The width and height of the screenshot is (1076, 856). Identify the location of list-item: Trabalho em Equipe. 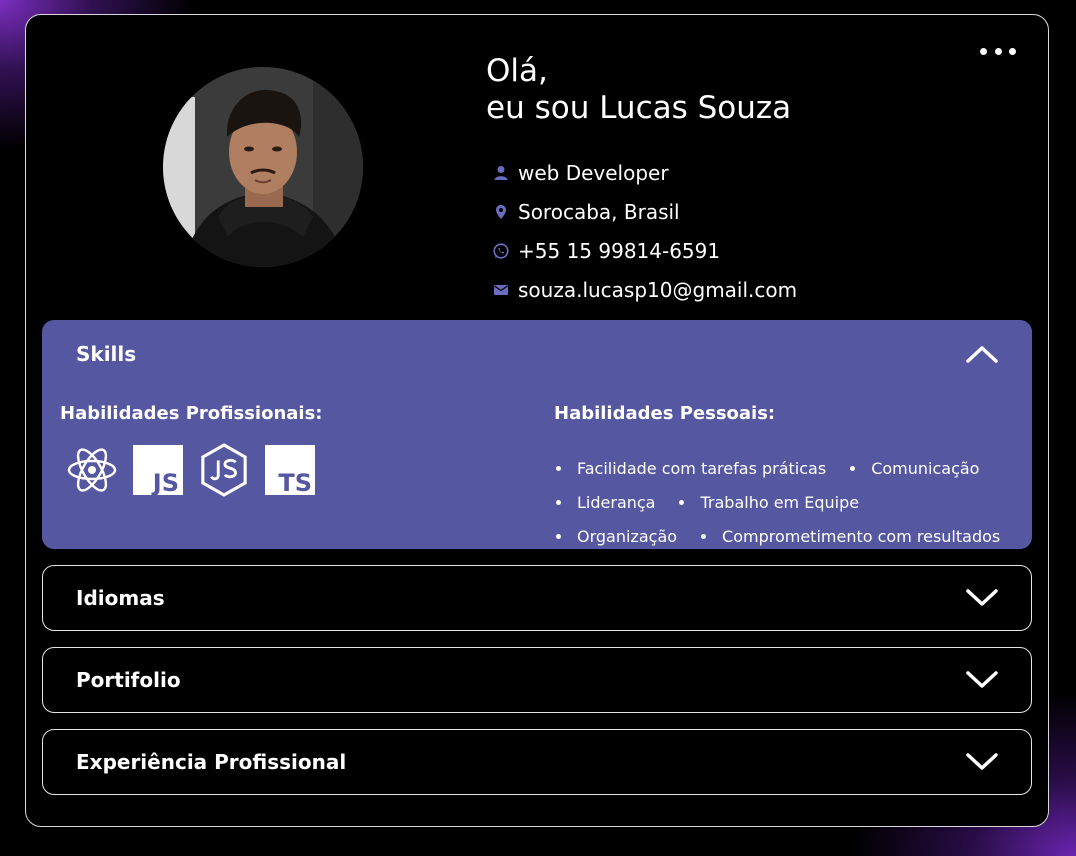
(769, 502).